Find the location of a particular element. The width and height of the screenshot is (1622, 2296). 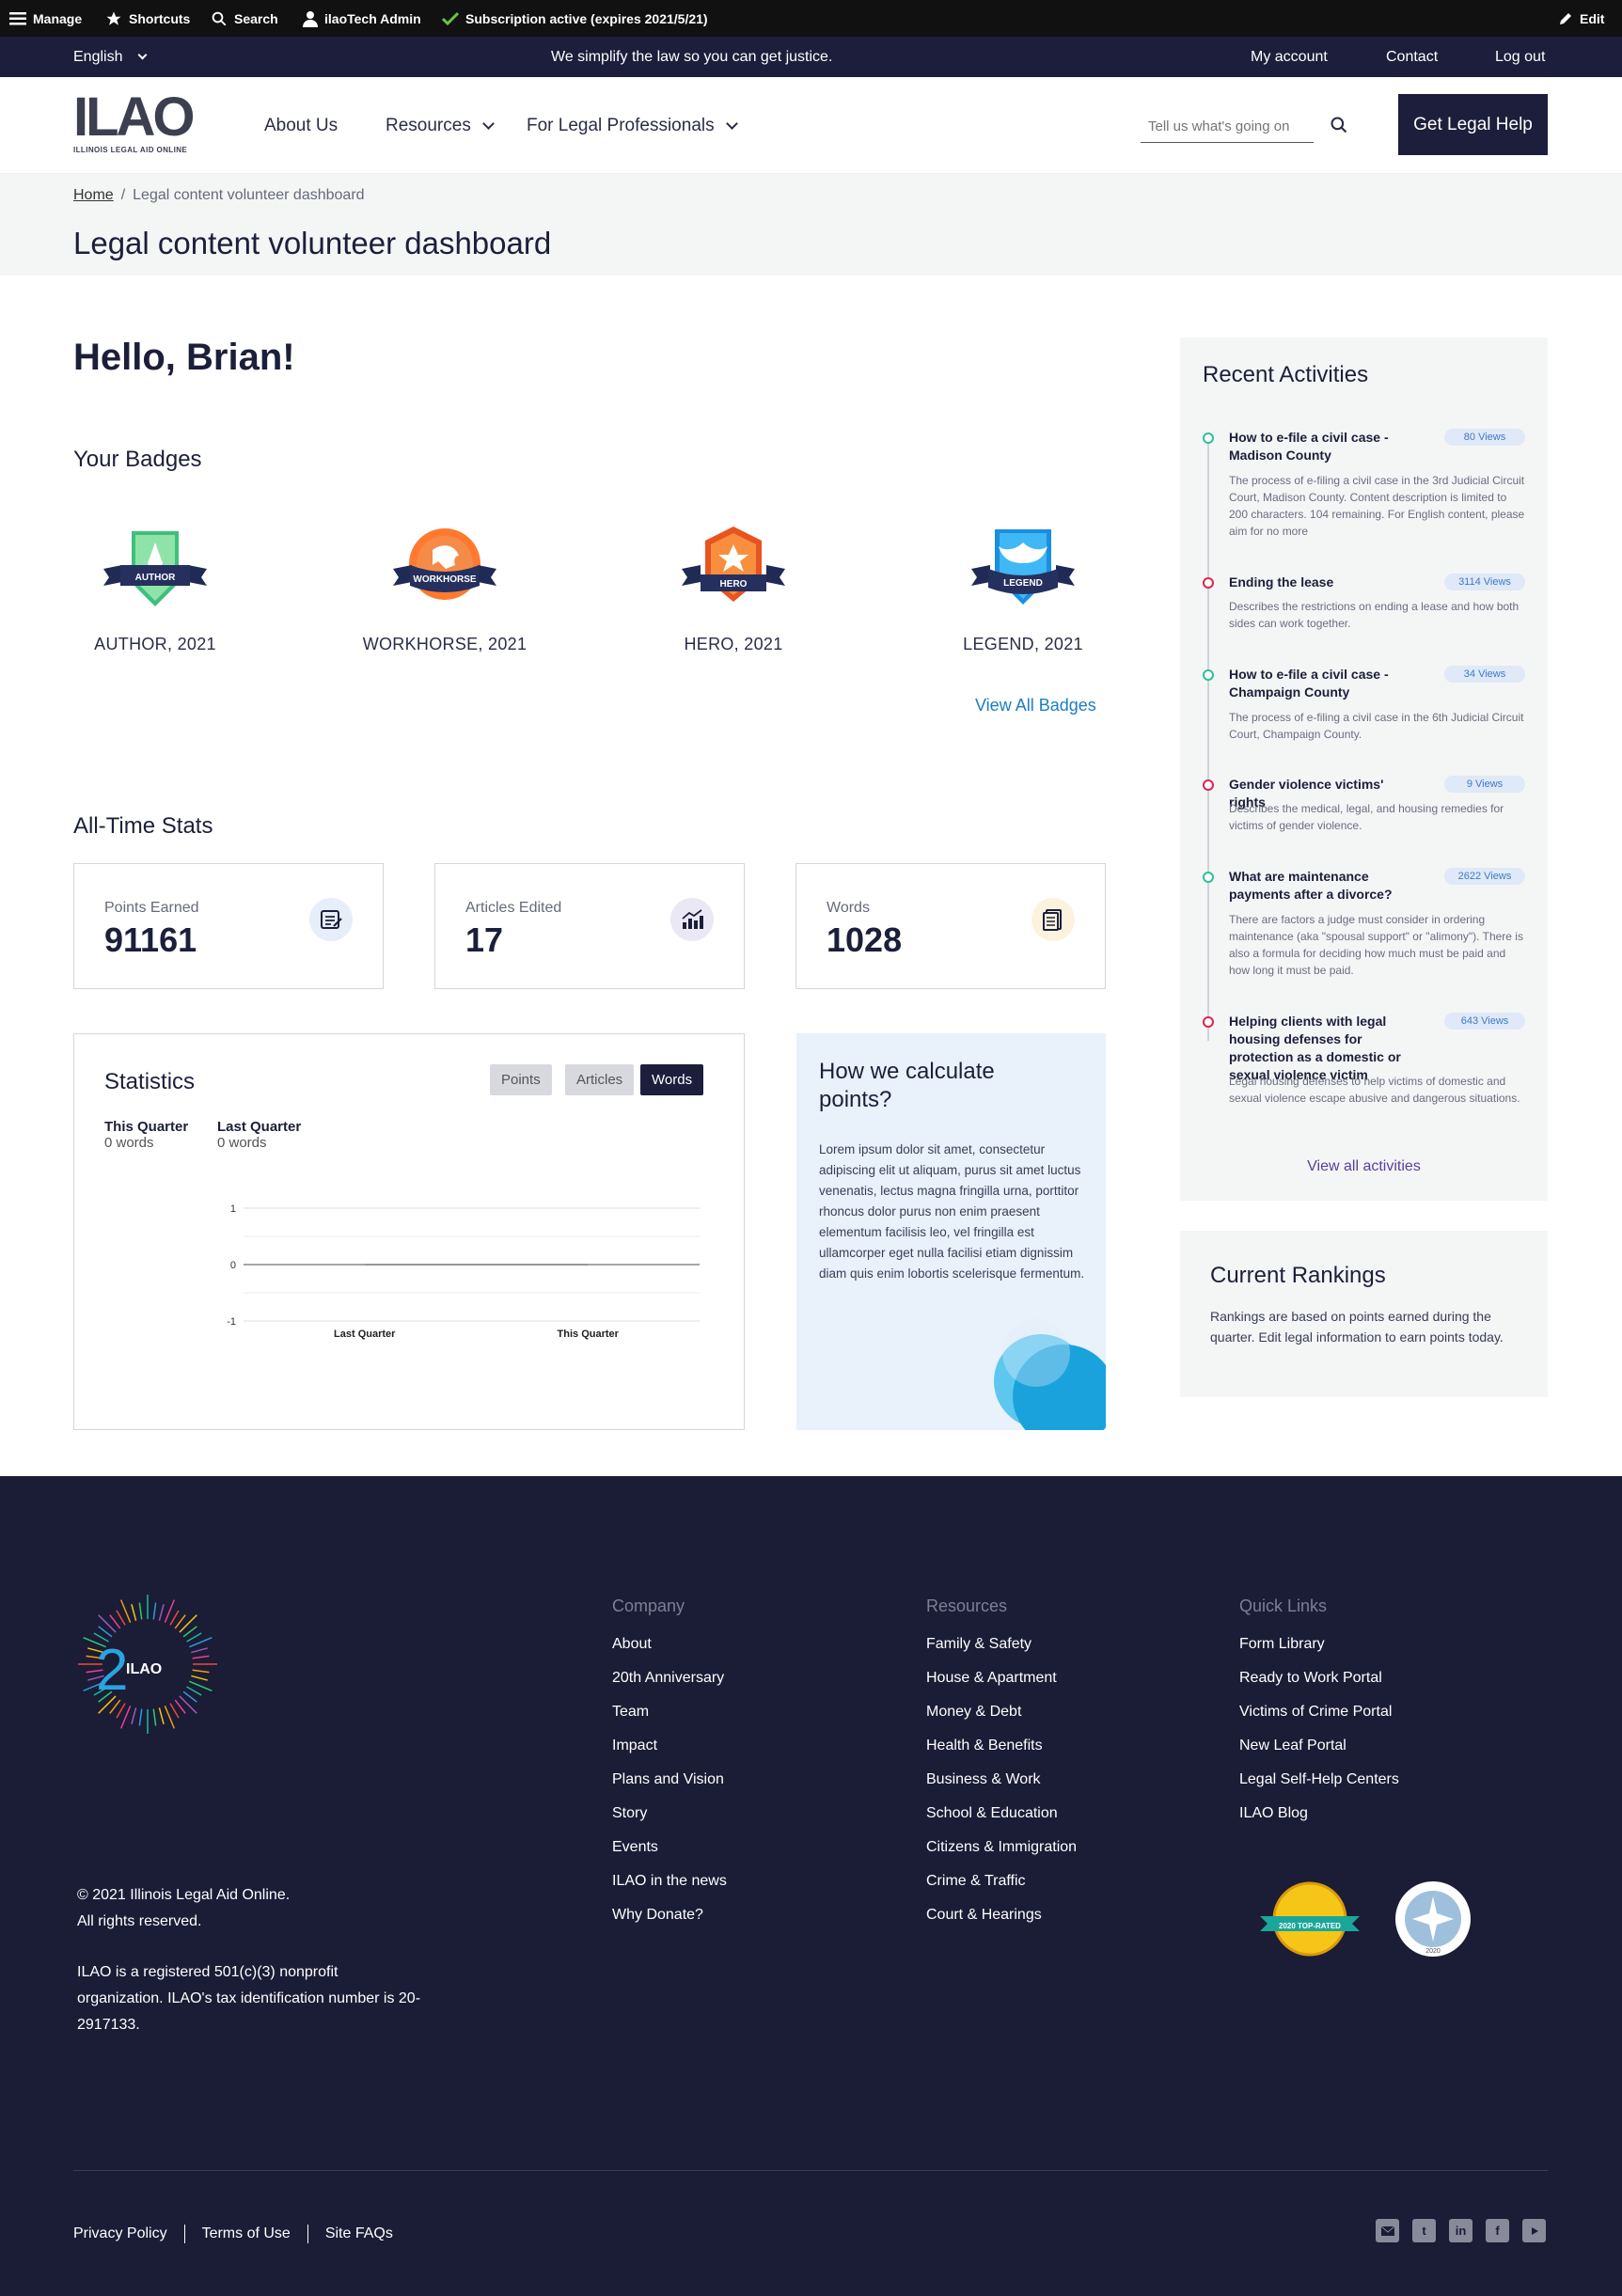

footer-link: Impact is located at coordinates (669, 1755).